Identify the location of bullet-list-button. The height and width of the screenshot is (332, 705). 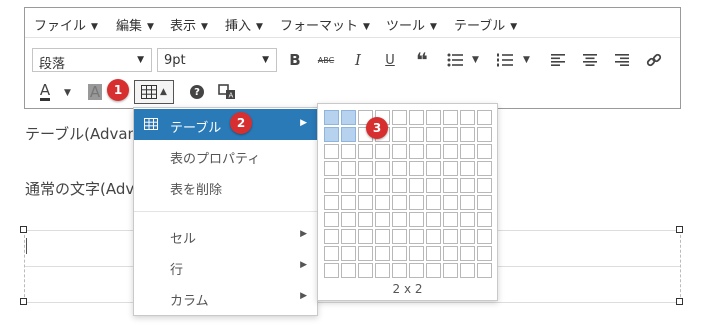
(455, 60).